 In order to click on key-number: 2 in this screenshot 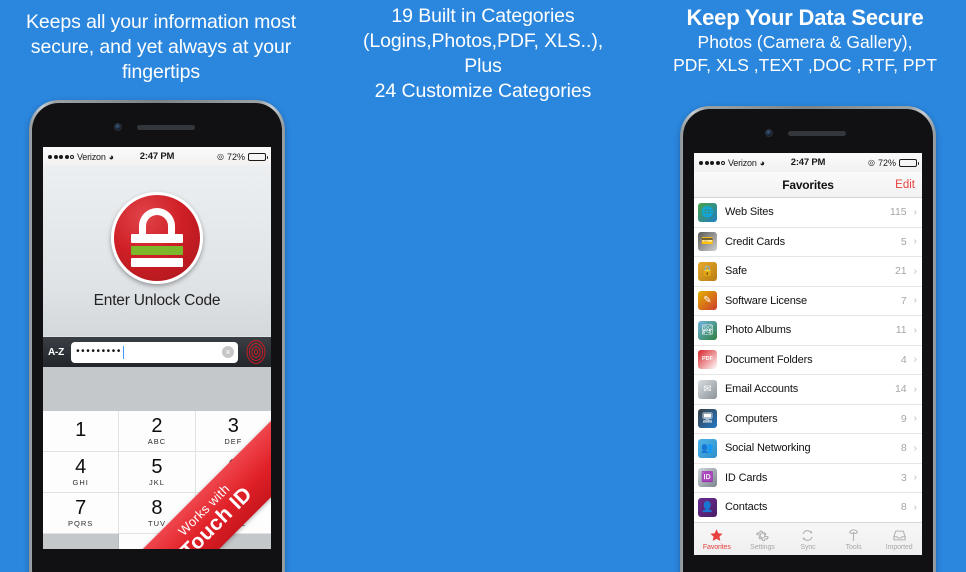, I will do `click(157, 425)`.